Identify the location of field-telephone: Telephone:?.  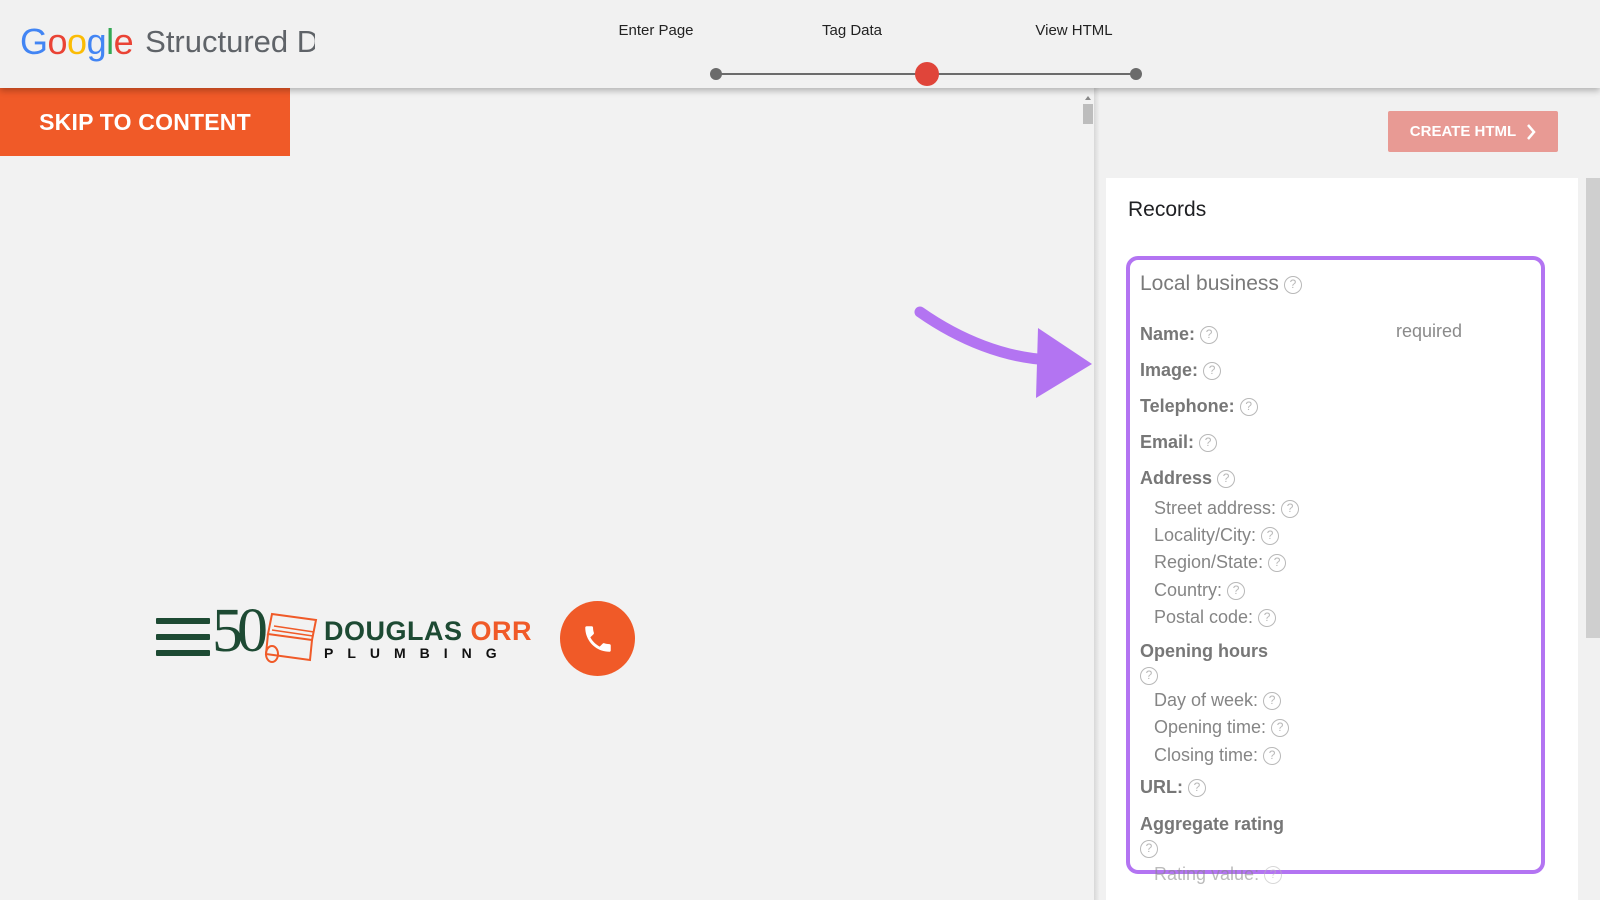
(1199, 406).